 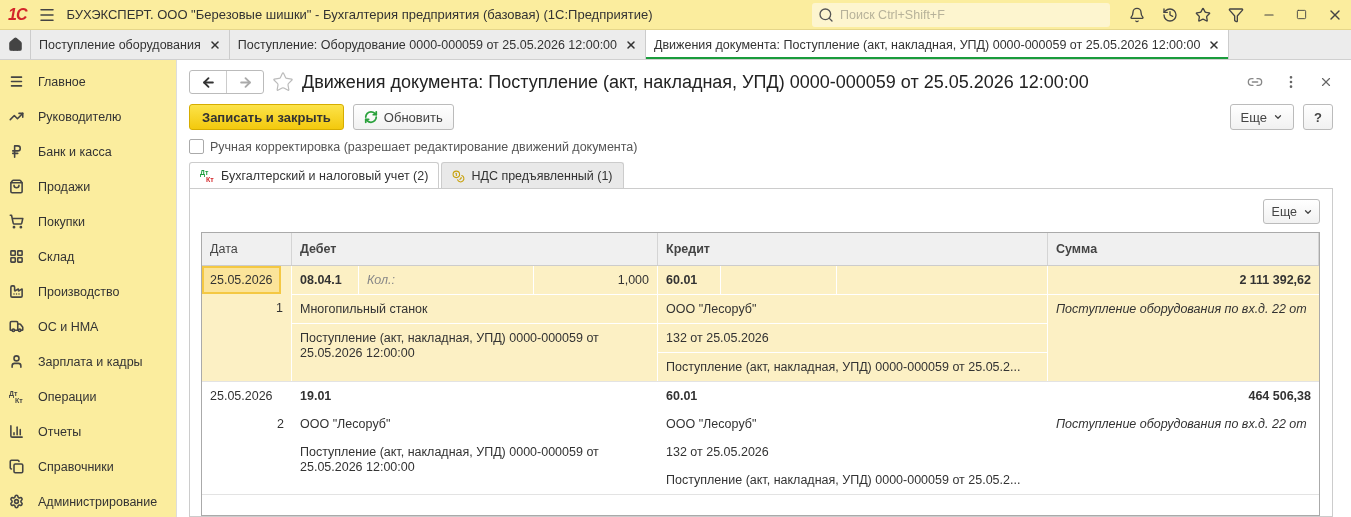 I want to click on settings-icon, so click(x=16, y=501).